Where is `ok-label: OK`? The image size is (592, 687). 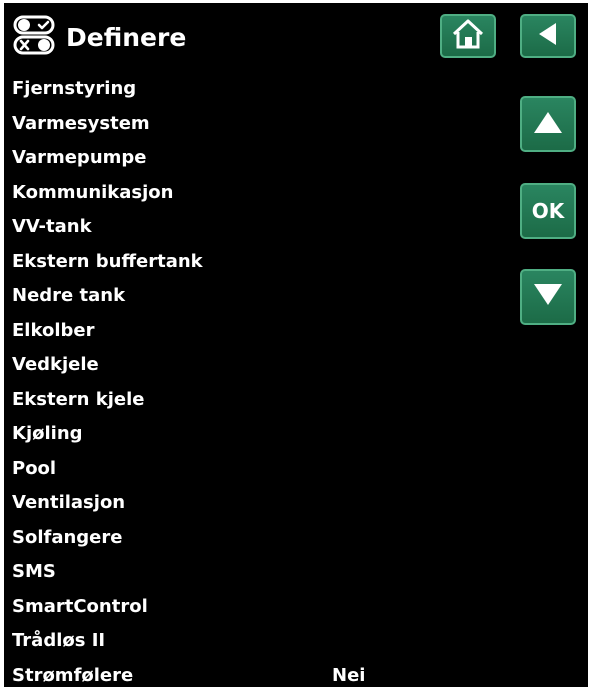
ok-label: OK is located at coordinates (548, 211).